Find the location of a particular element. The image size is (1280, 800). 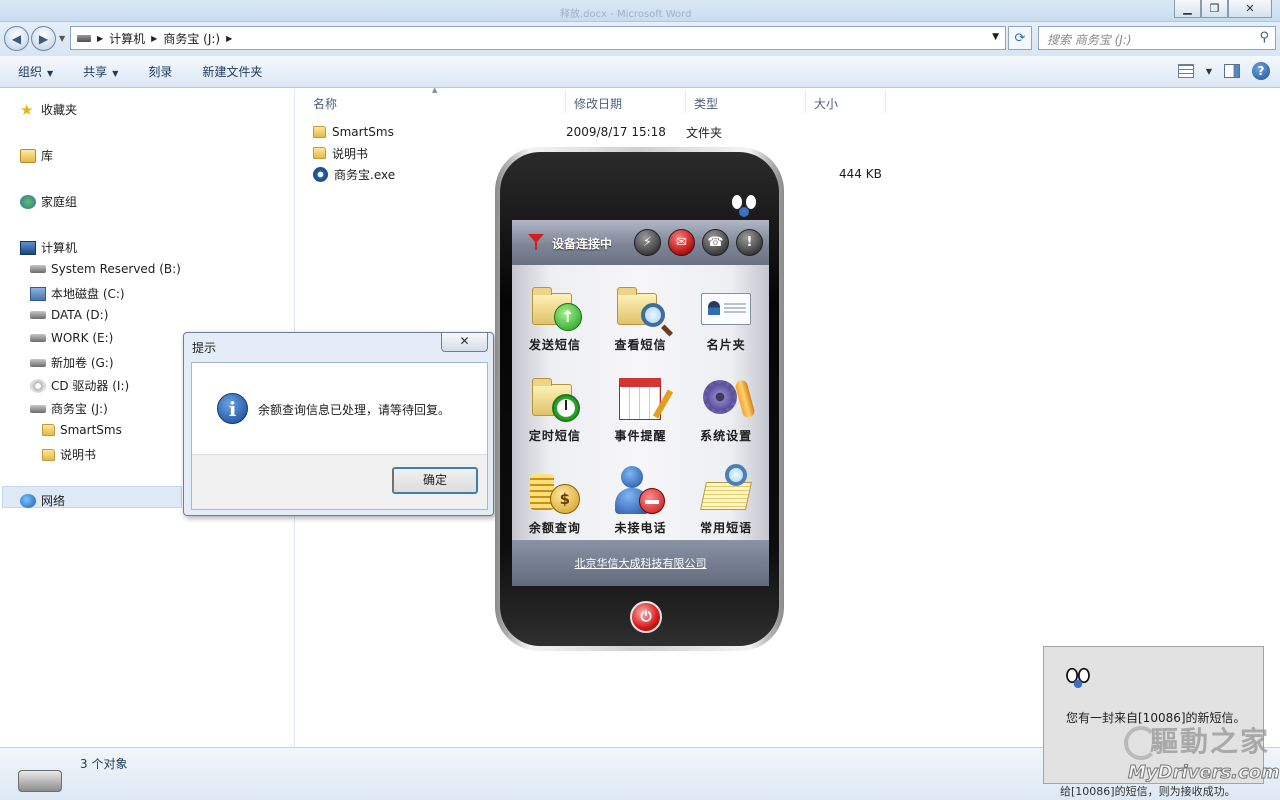

nav-computer: 计算机 is located at coordinates (48, 247).